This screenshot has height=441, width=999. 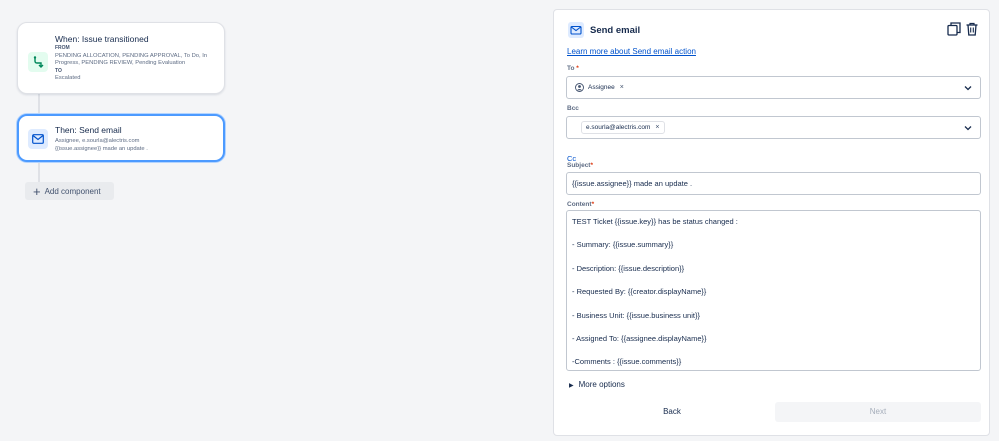 What do you see at coordinates (636, 315) in the screenshot?
I see `content-line: - Business Unit: {{issue.business unit}}` at bounding box center [636, 315].